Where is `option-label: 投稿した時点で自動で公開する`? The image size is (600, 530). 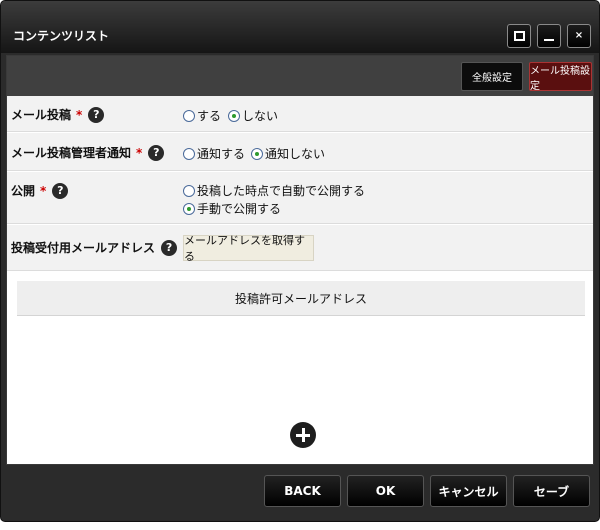 option-label: 投稿した時点で自動で公開する is located at coordinates (281, 191).